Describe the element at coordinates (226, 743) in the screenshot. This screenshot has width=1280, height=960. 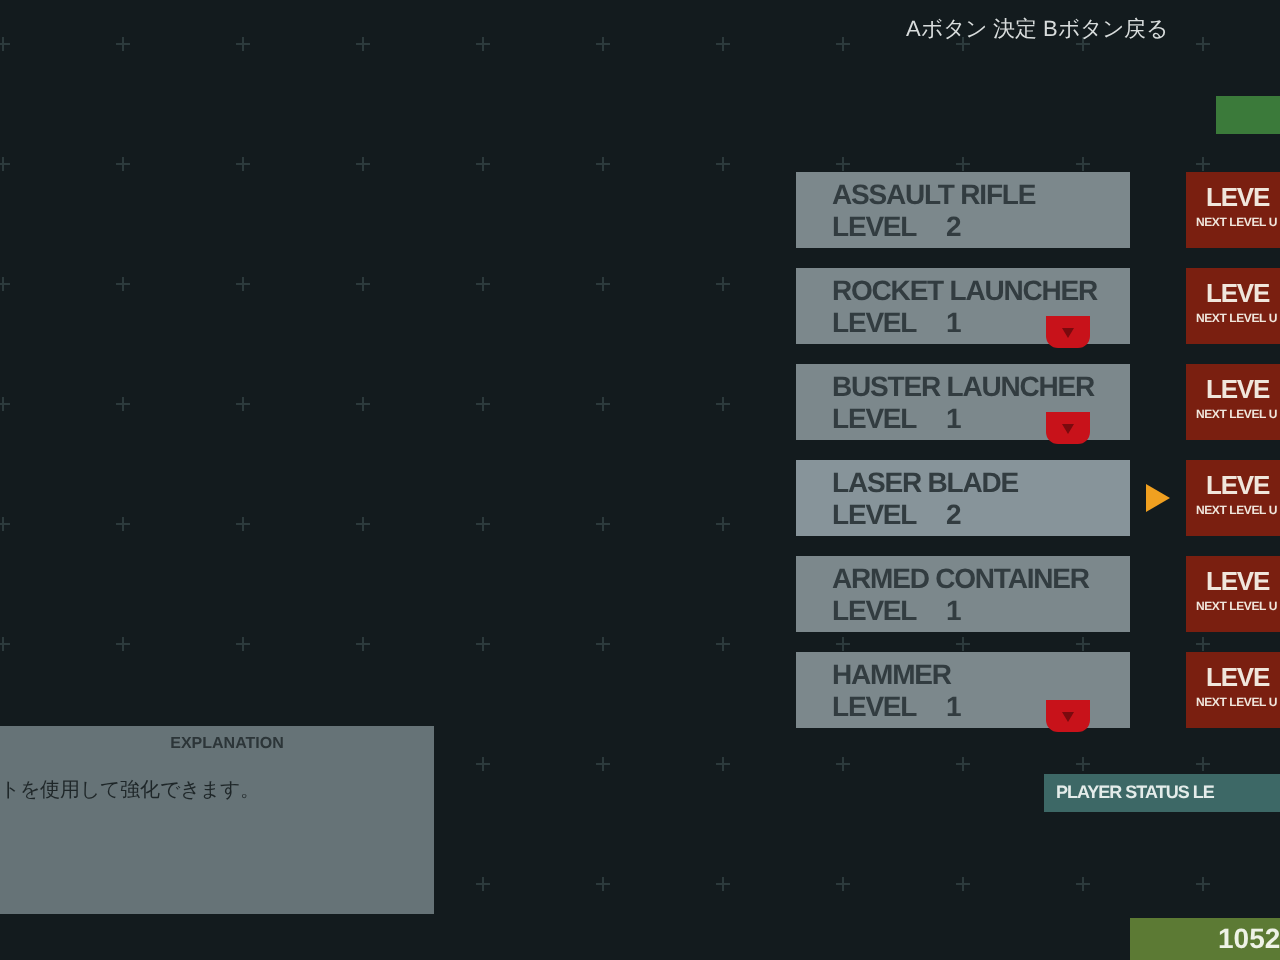
I see `explanation-title: EXPLANATION` at that location.